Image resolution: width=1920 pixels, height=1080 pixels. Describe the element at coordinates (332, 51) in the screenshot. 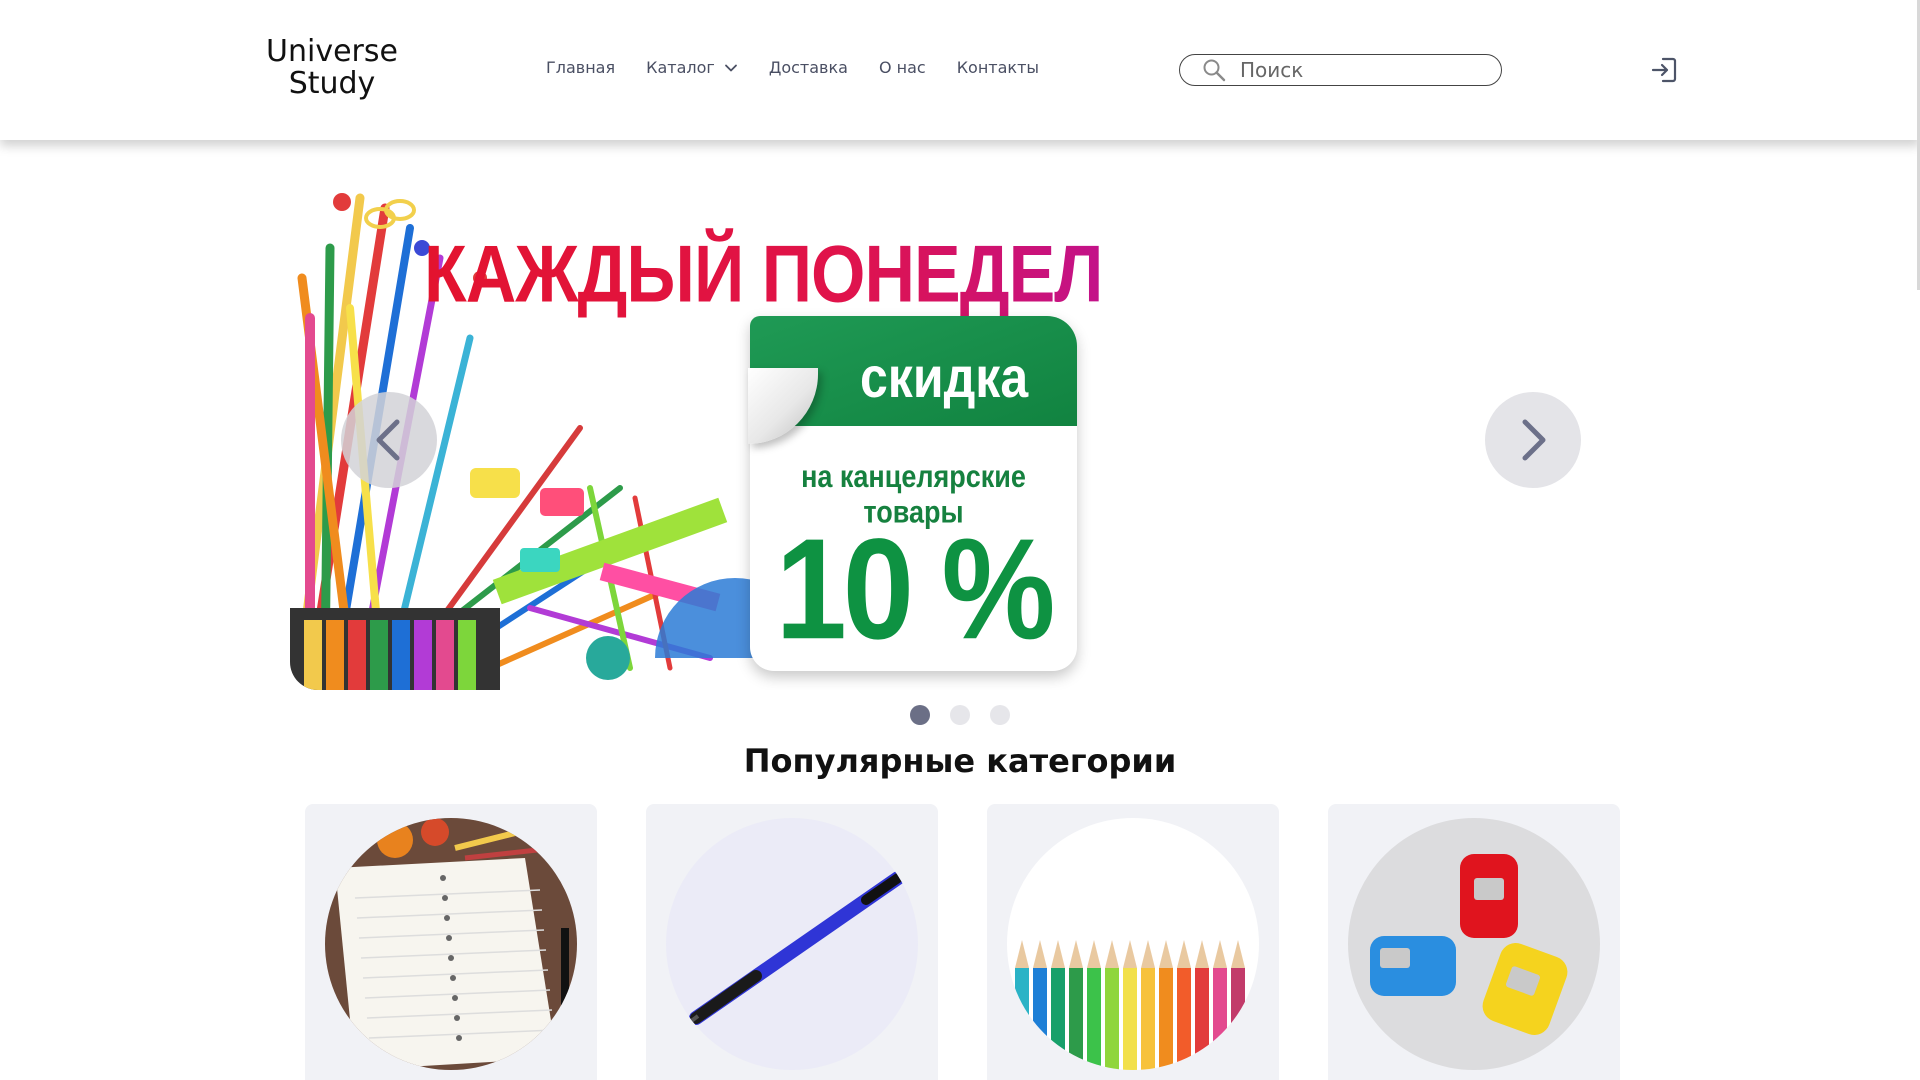

I see `logo-line-1: Universe` at that location.